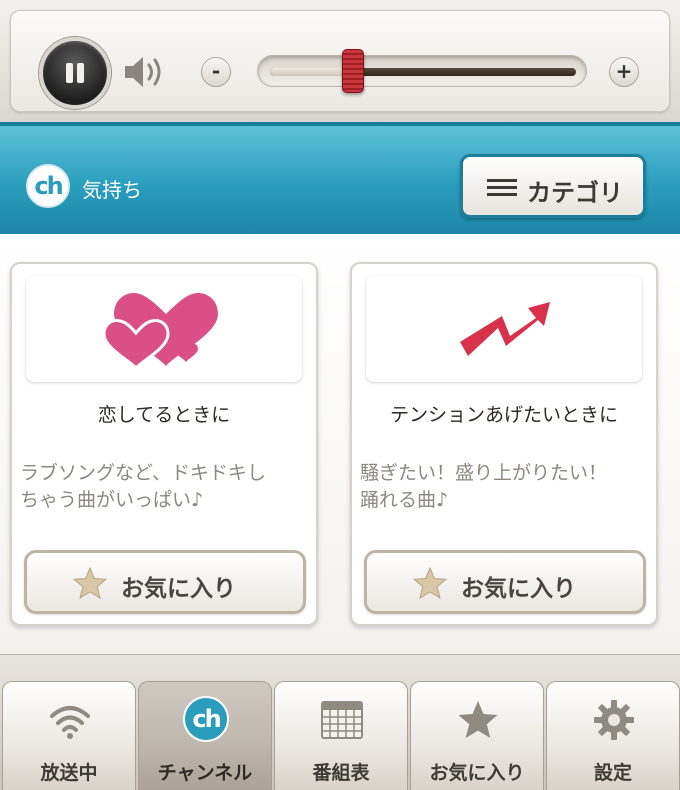 The image size is (680, 790). I want to click on speaker-icon, so click(145, 72).